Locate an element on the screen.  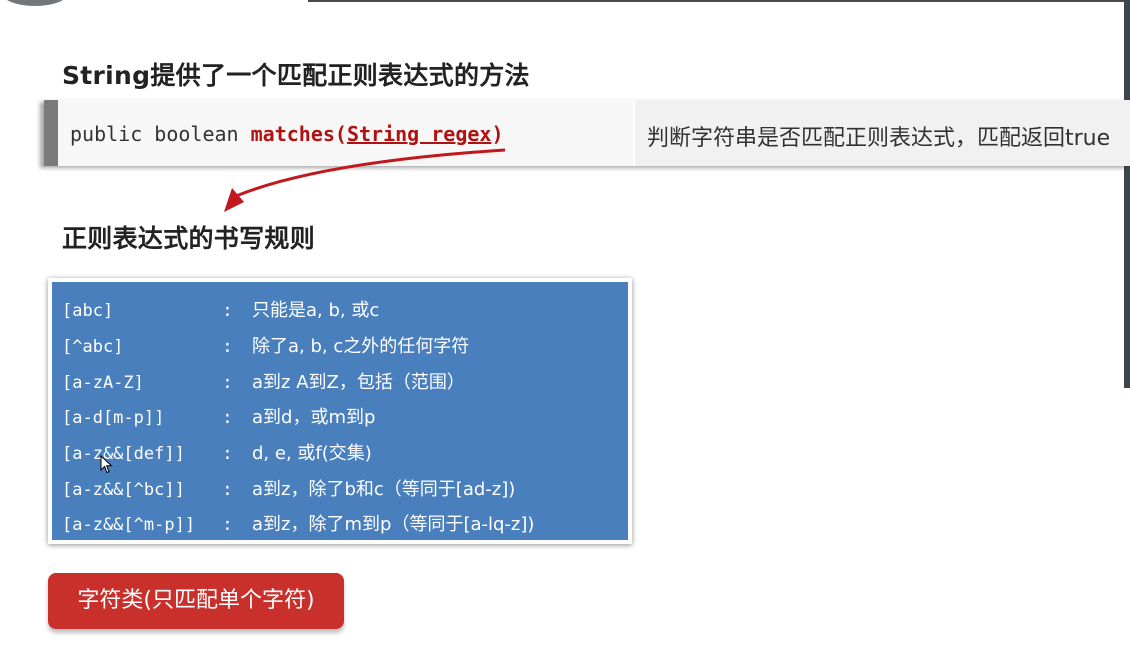
rule-item: [abc]: 只能是a, b, 或c is located at coordinates (220, 311).